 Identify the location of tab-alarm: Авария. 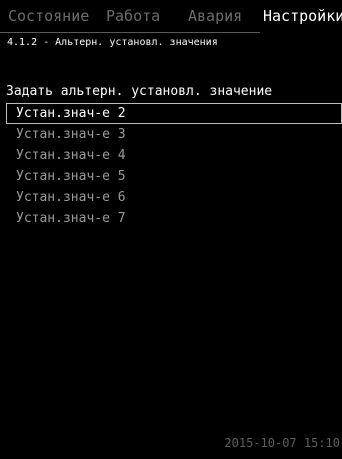
(215, 16).